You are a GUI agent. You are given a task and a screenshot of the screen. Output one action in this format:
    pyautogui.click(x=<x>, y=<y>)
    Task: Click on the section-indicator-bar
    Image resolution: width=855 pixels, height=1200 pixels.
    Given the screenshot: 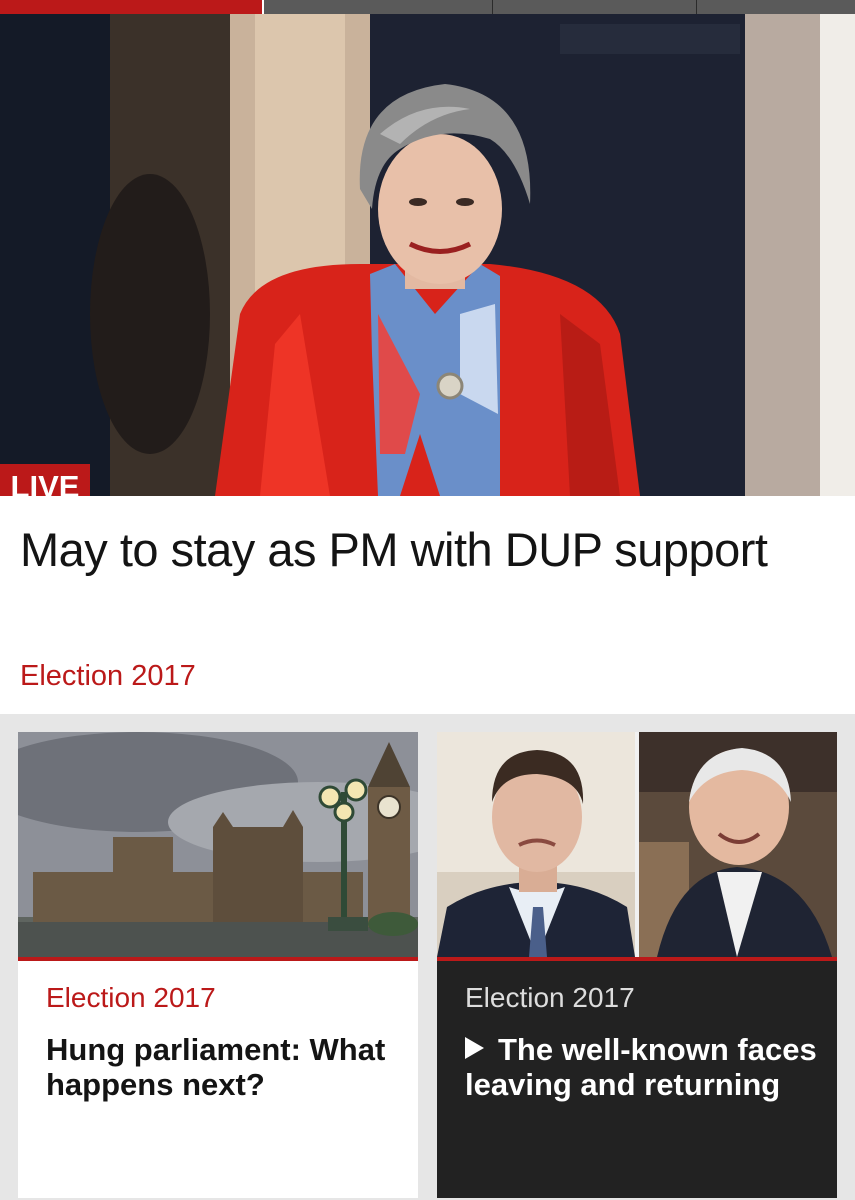 What is the action you would take?
    pyautogui.click(x=427, y=7)
    